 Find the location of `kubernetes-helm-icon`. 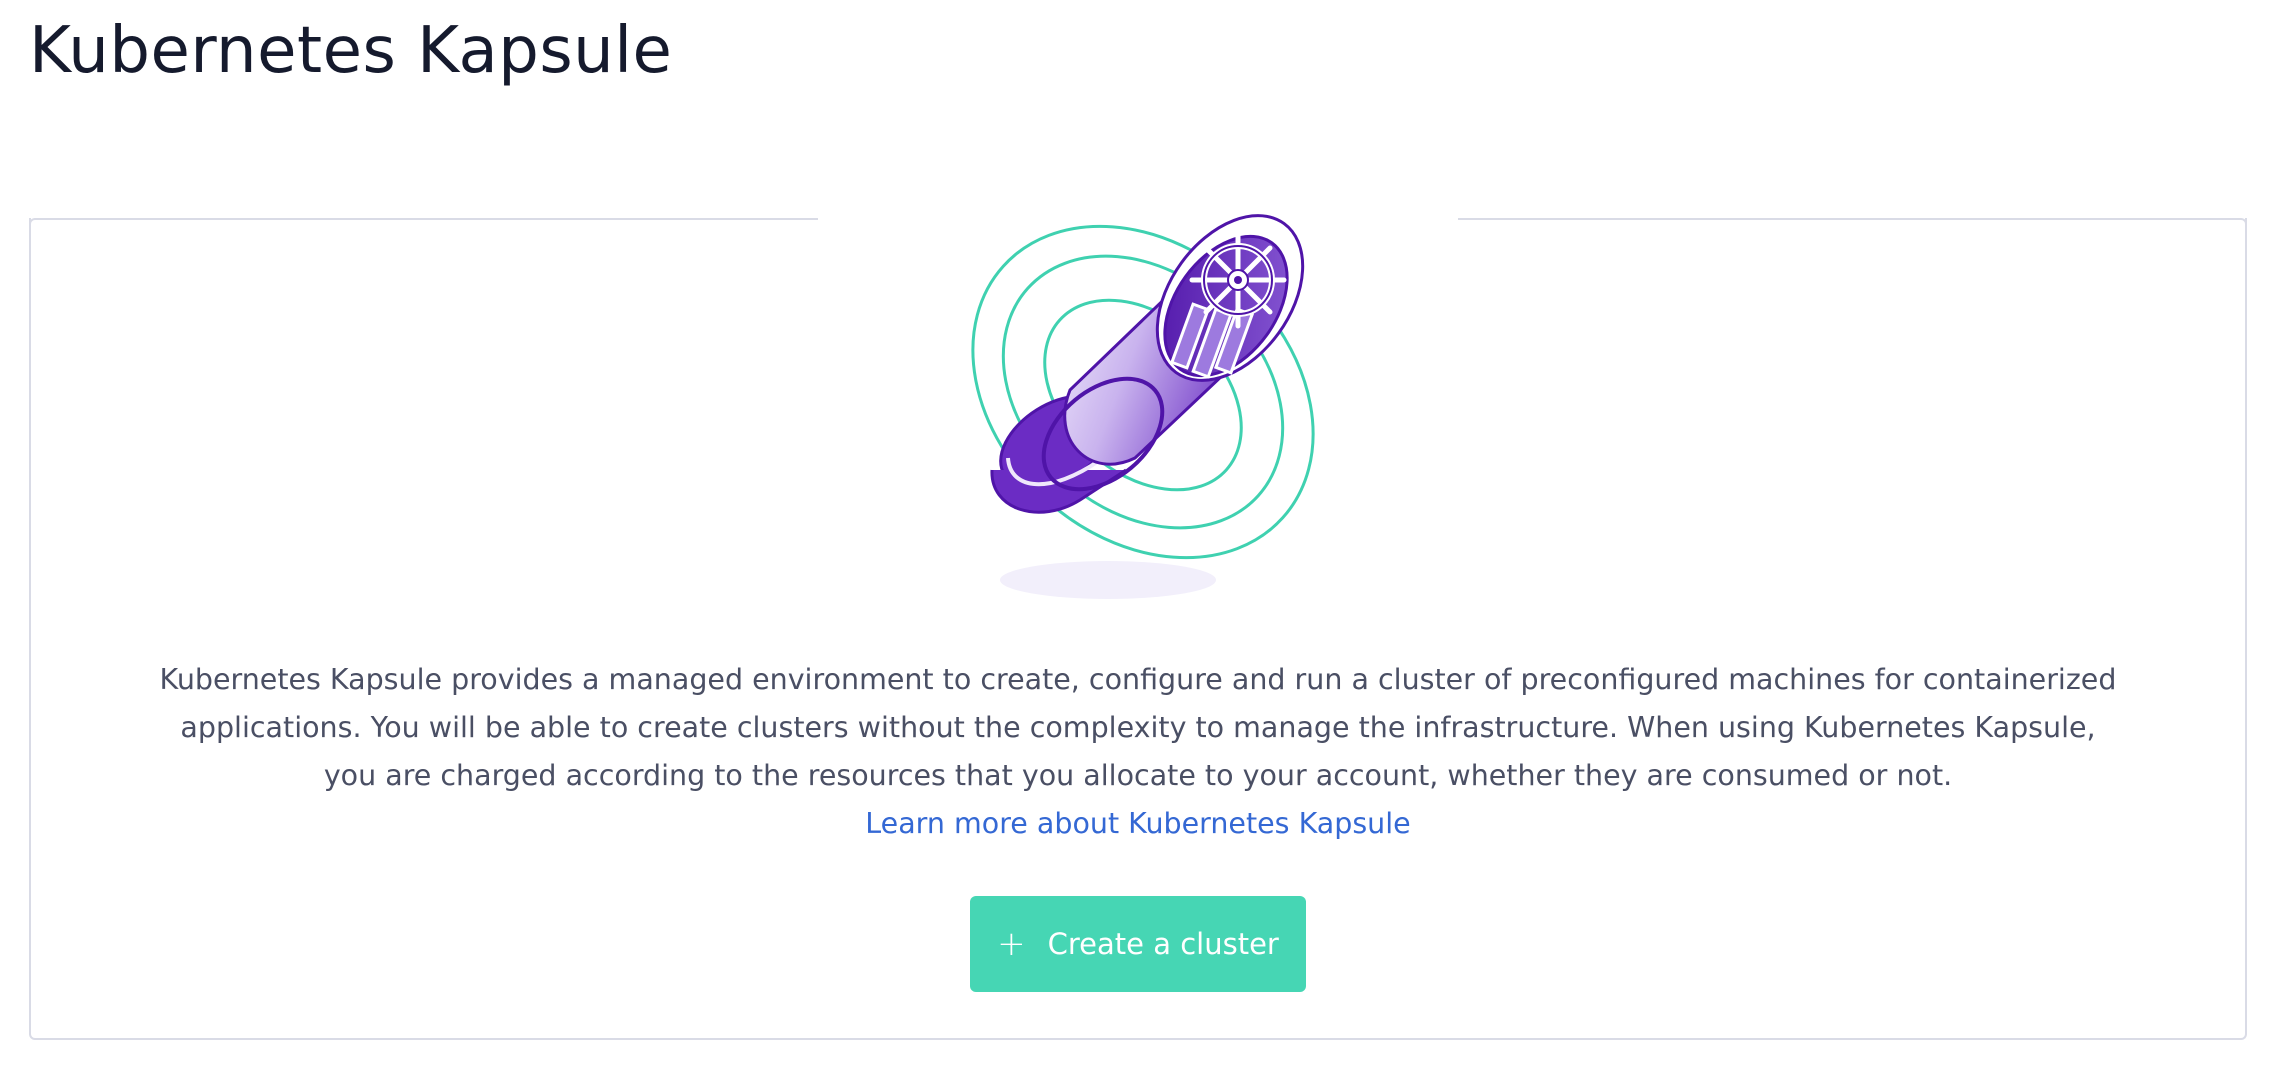

kubernetes-helm-icon is located at coordinates (1238, 280).